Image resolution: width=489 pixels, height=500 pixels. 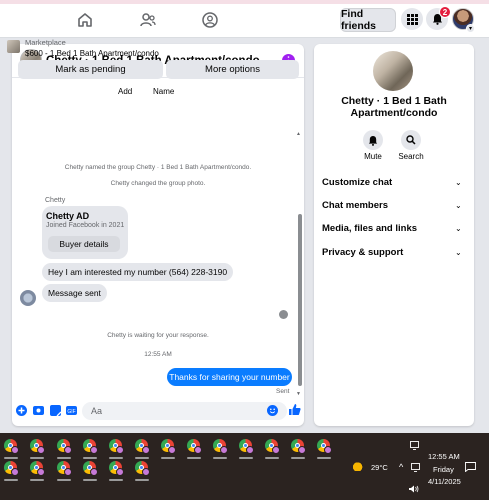 What do you see at coordinates (125, 91) in the screenshot?
I see `column-header-add: Add` at bounding box center [125, 91].